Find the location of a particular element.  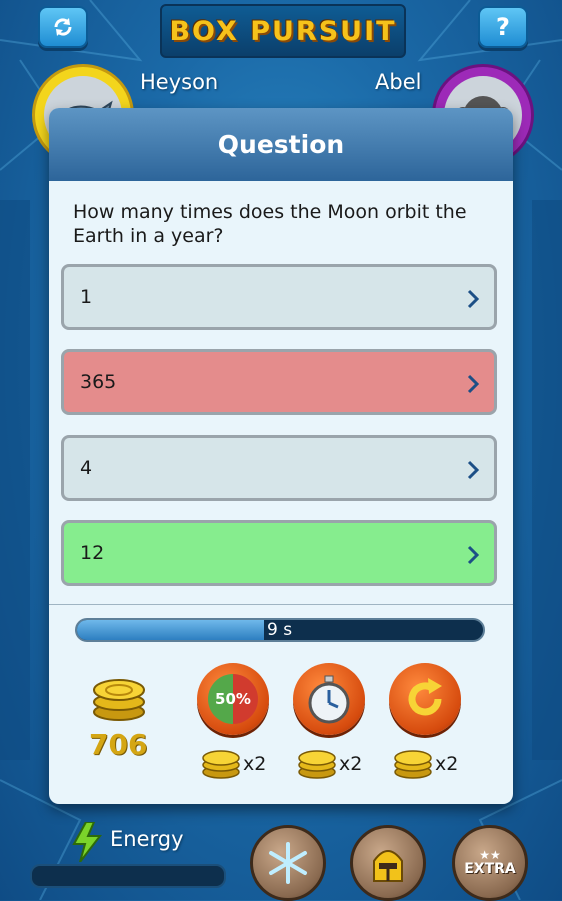

stopwatch-icon is located at coordinates (329, 699).